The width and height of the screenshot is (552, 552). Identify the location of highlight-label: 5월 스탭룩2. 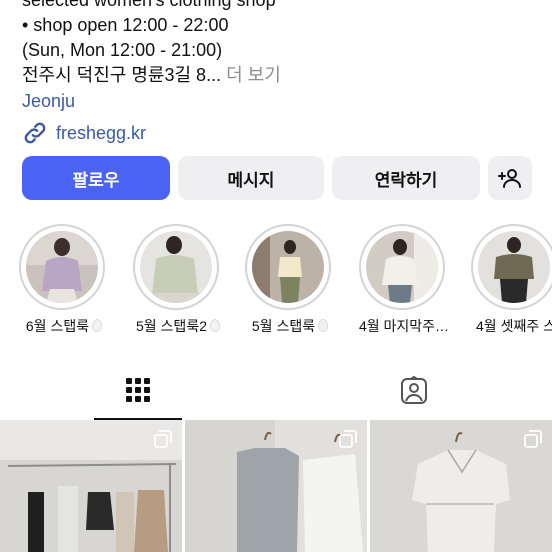
(178, 326).